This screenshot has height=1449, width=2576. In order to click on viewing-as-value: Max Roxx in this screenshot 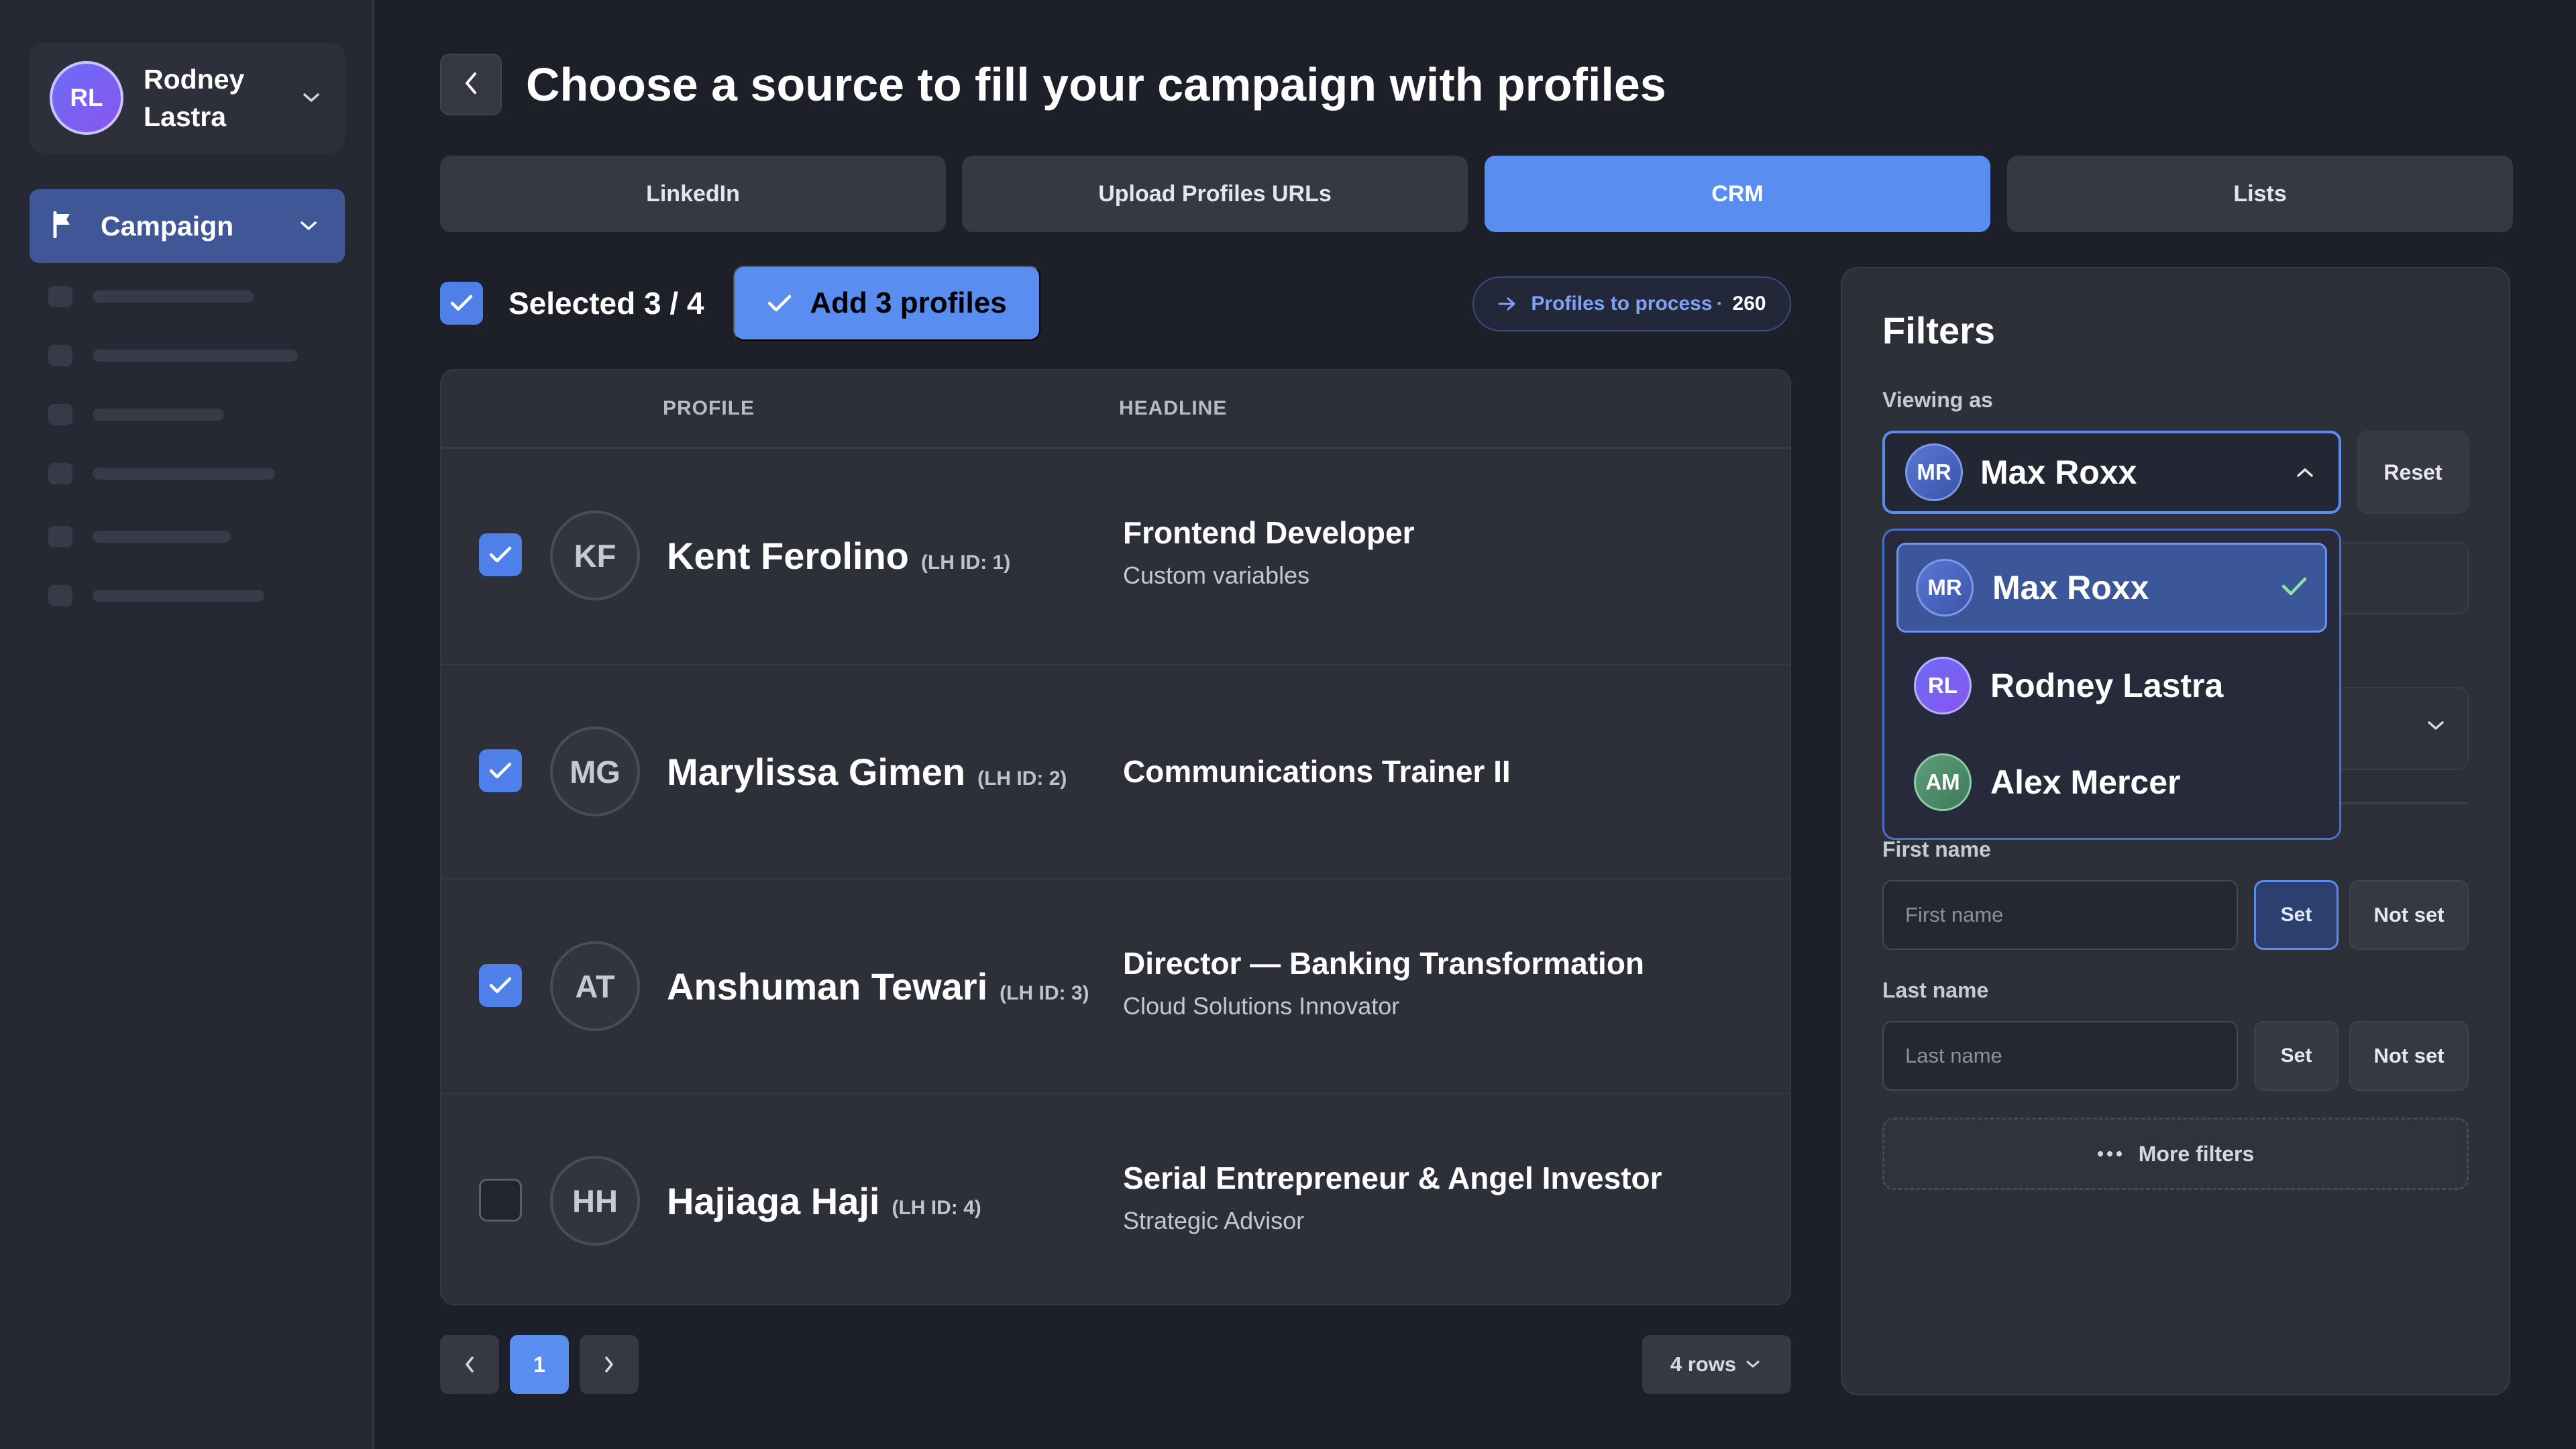, I will do `click(2058, 472)`.